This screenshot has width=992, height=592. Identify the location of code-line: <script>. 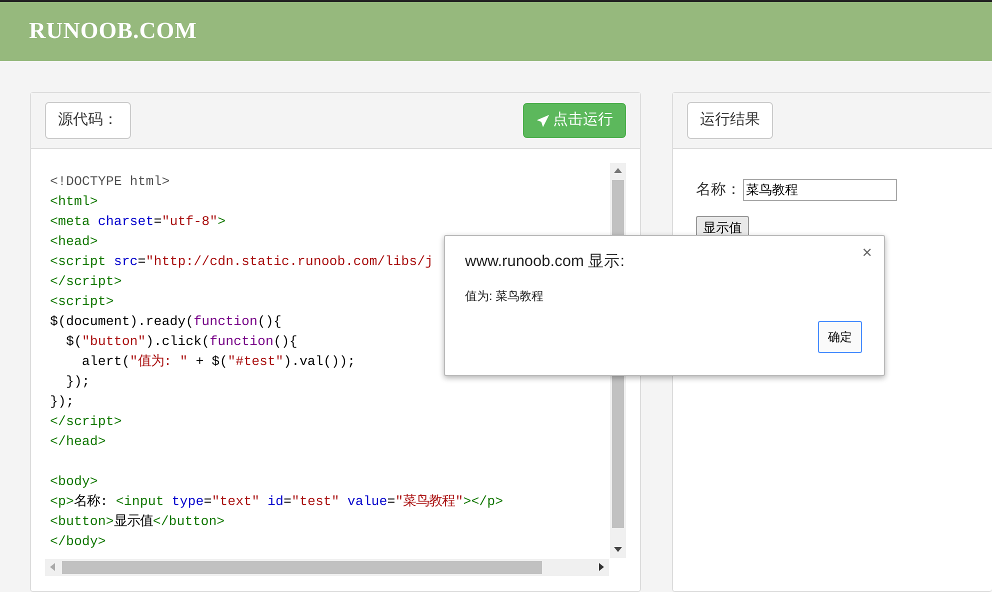
(82, 302).